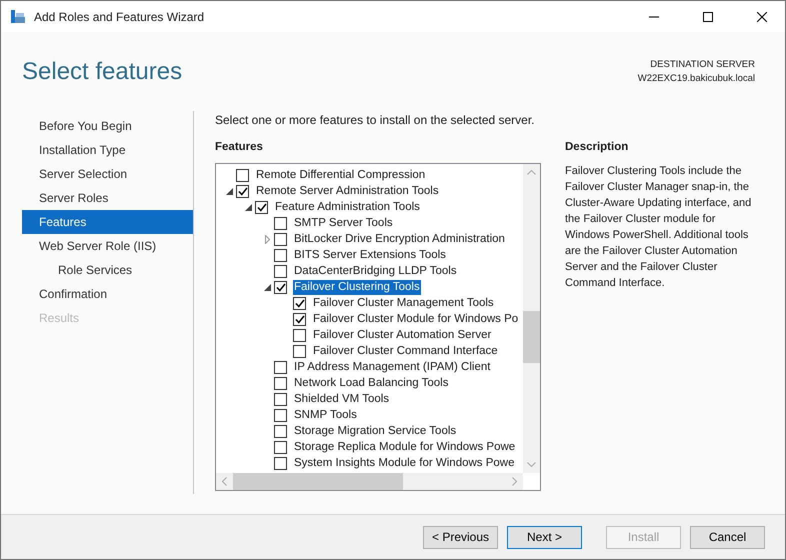 Image resolution: width=786 pixels, height=560 pixels. What do you see at coordinates (18, 16) in the screenshot?
I see `app-icon` at bounding box center [18, 16].